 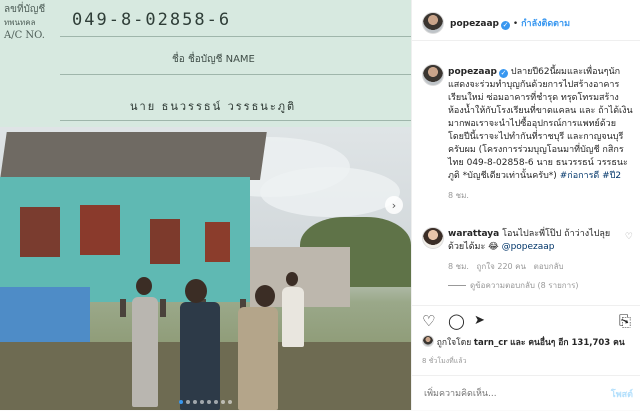 What do you see at coordinates (20, 22) in the screenshot?
I see `account-label-th-small: ทพนทคล` at bounding box center [20, 22].